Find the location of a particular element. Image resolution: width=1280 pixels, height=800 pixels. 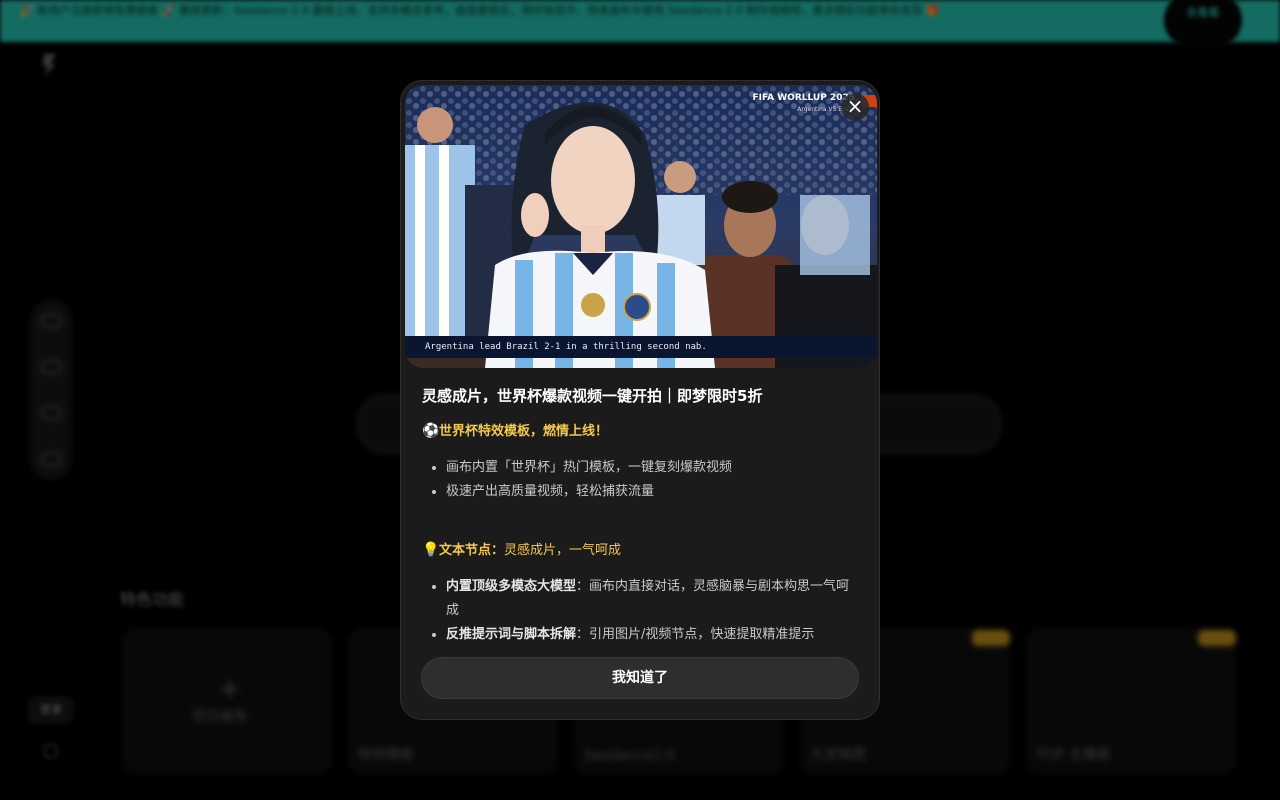

feature-list-worldcup: 画布内置「世界杯」热门模板，一键复刻爆款视频 极速产出高质量视频，轻松捕获流量 is located at coordinates (654, 480).